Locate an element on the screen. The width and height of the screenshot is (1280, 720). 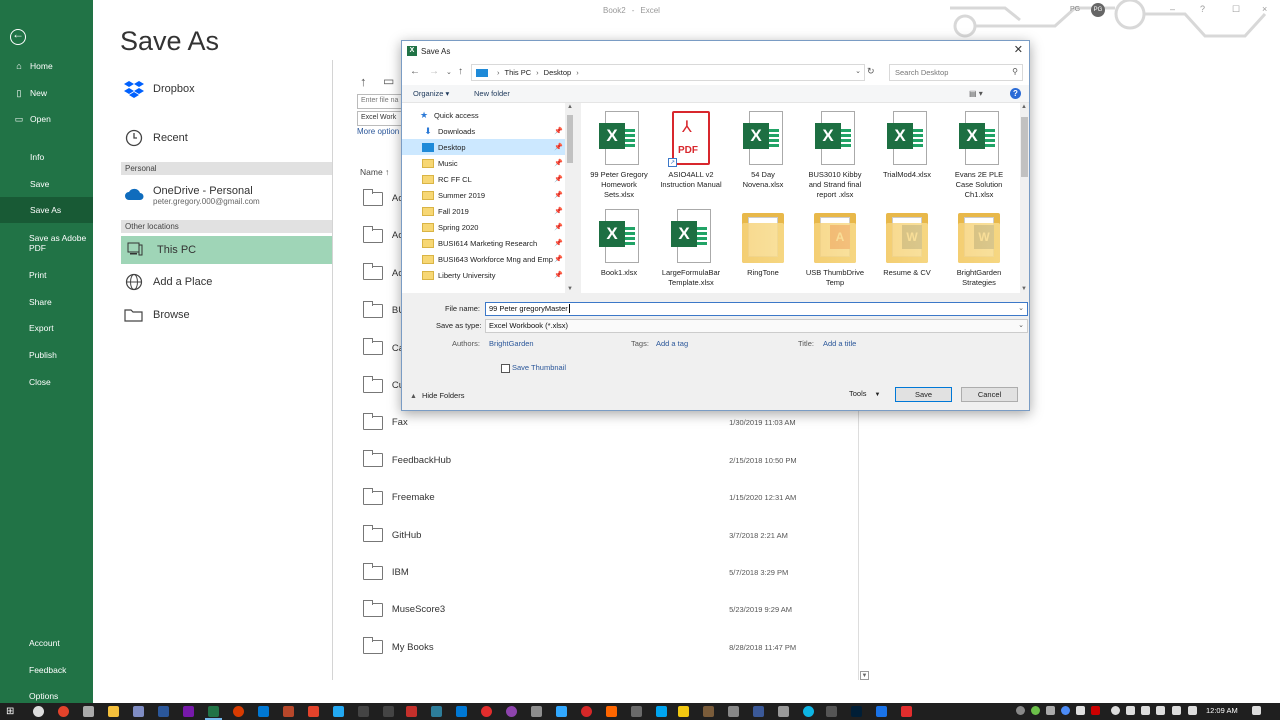
save-thumbnail-checkbox is located at coordinates (505, 368).